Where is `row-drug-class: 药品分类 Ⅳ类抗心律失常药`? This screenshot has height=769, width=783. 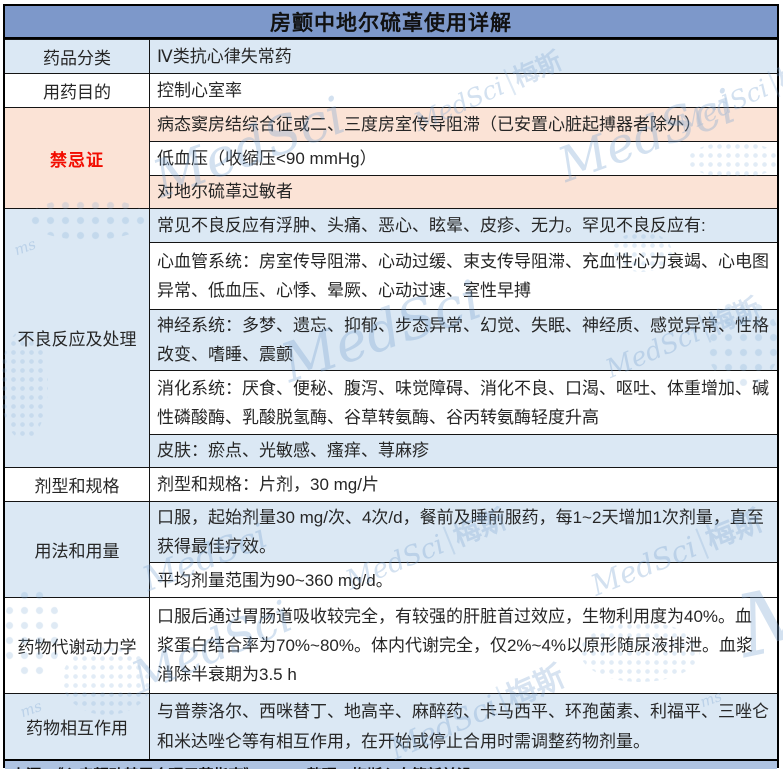 row-drug-class: 药品分类 Ⅳ类抗心律失常药 is located at coordinates (391, 56).